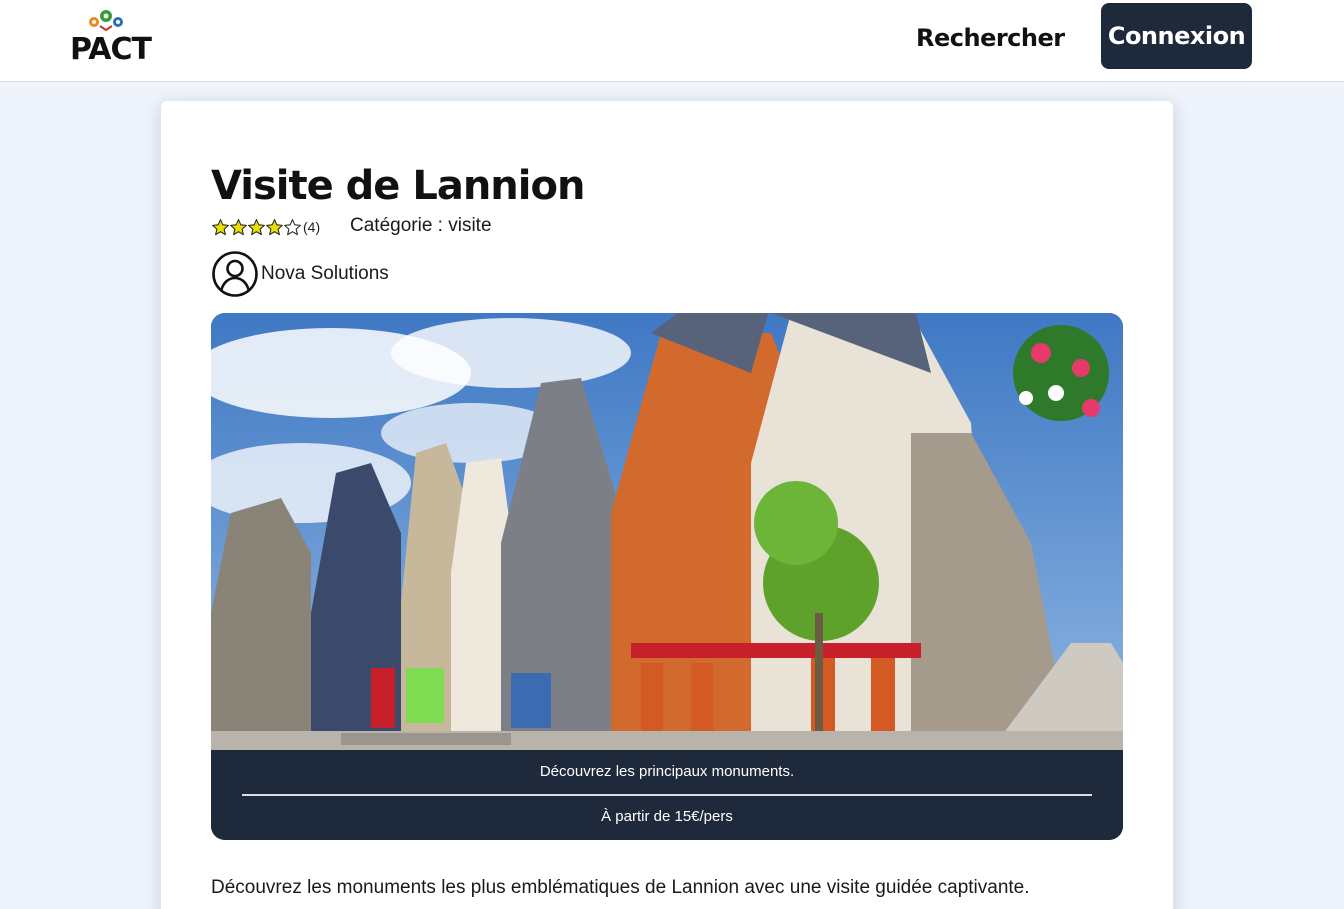  What do you see at coordinates (325, 273) in the screenshot?
I see `provider-name: Nova Solutions` at bounding box center [325, 273].